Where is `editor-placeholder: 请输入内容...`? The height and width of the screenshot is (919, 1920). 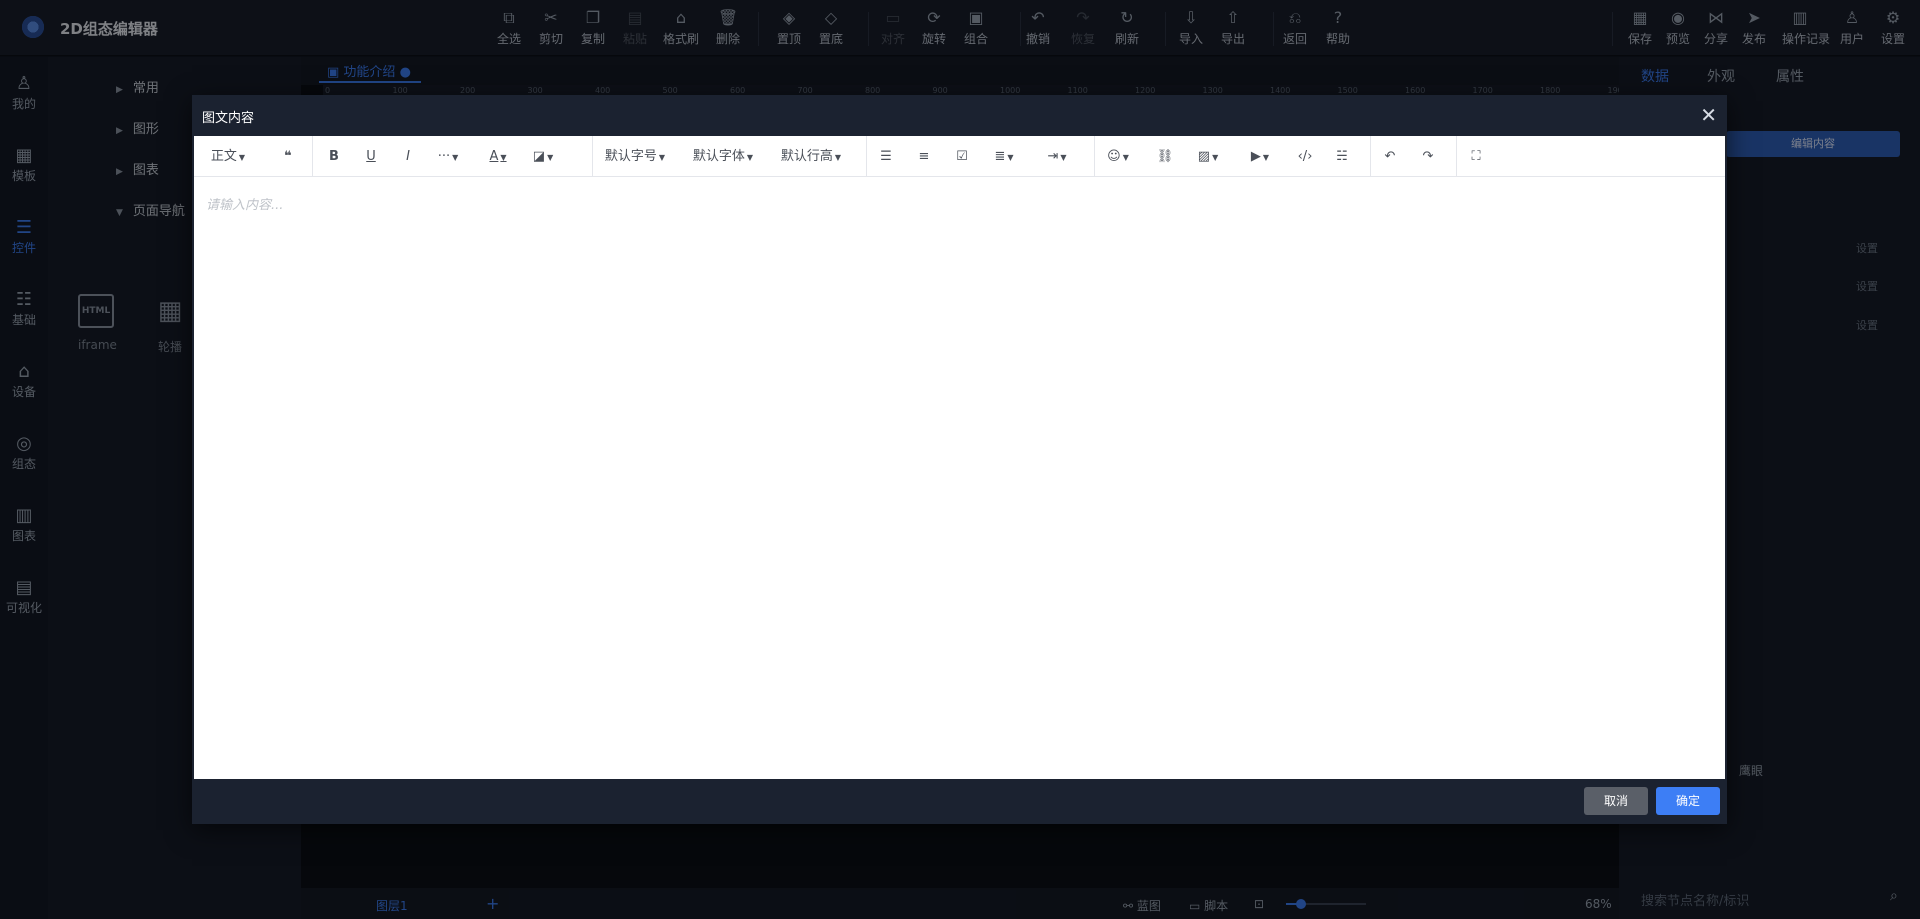
editor-placeholder: 请输入内容... is located at coordinates (245, 205).